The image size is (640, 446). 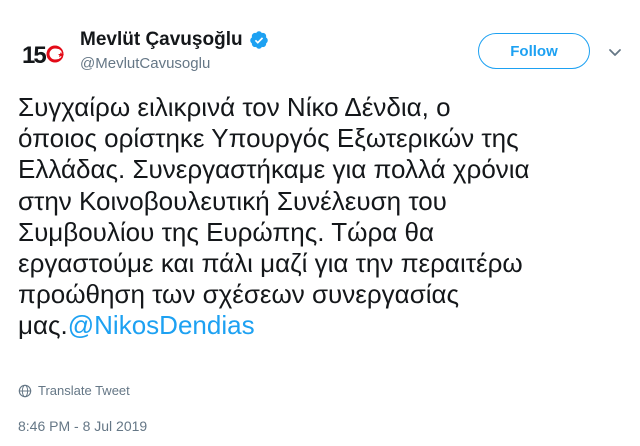 I want to click on tweet-text-line: Συμβουλίου της Ευρώπης. Τώρα θα, so click(x=226, y=231).